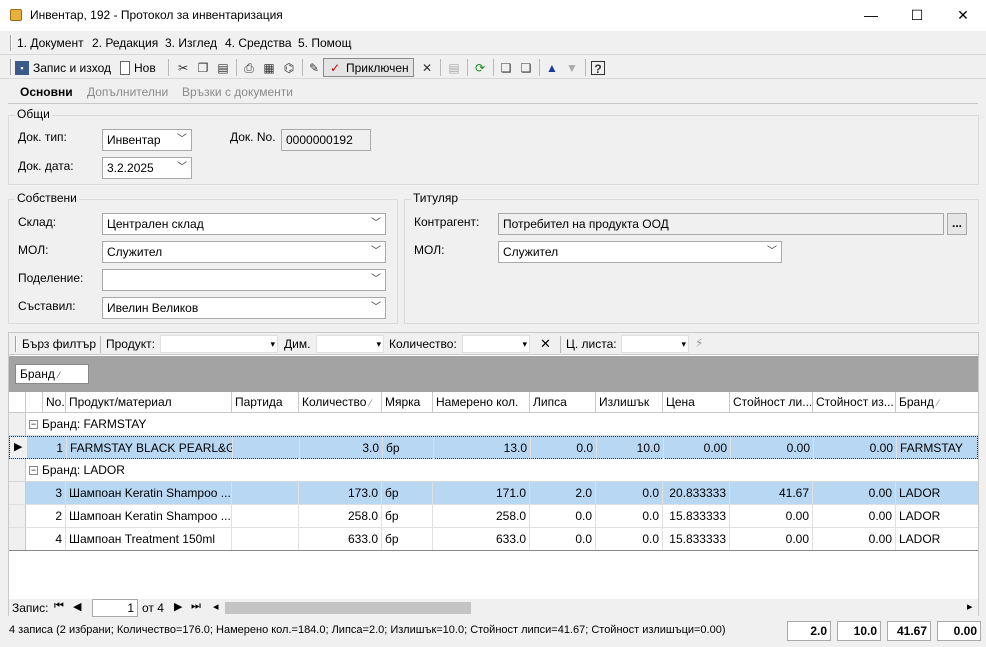 The height and width of the screenshot is (647, 986). Describe the element at coordinates (265, 402) in the screenshot. I see `col-batch: Партида` at that location.